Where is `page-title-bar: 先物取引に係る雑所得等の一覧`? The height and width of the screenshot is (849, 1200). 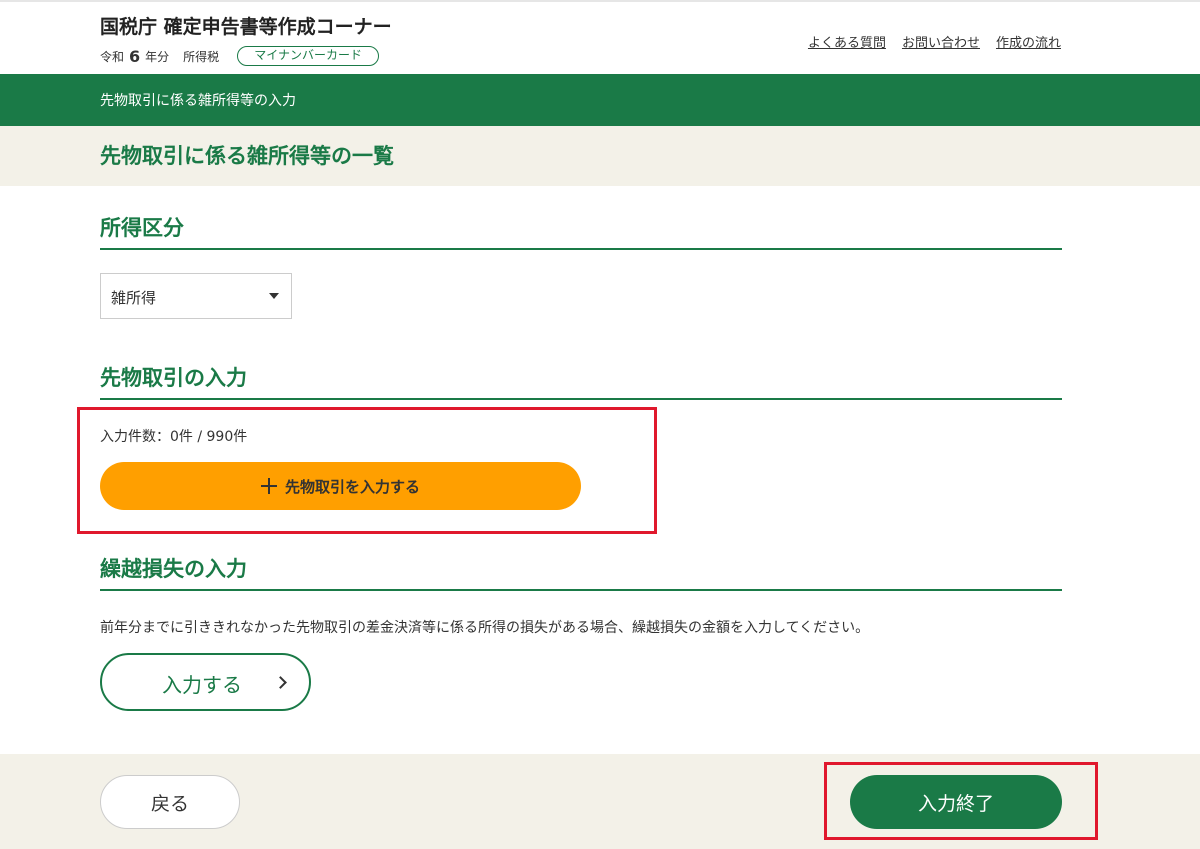
page-title-bar: 先物取引に係る雑所得等の一覧 is located at coordinates (600, 156).